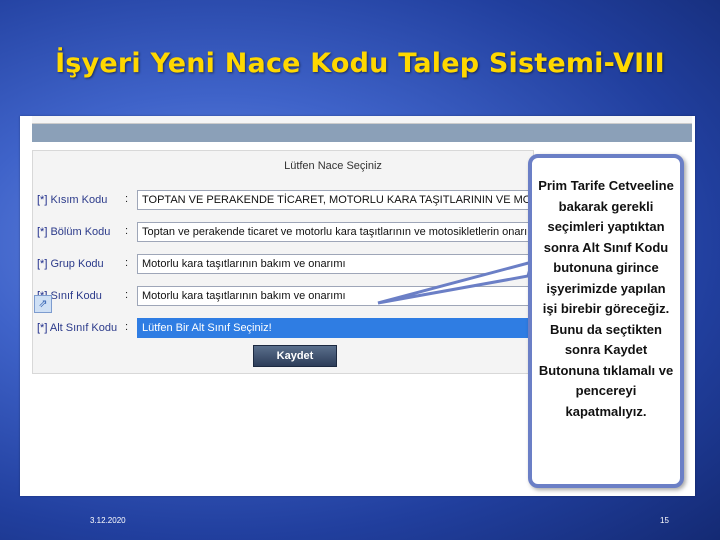  I want to click on grup-kodu-label: [*] Grup Kodu, so click(70, 264).